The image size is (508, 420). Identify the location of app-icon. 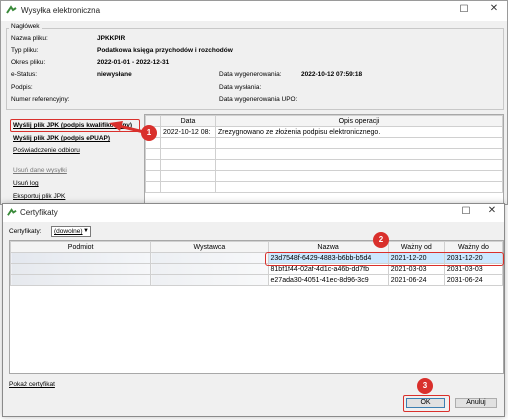
(11, 11).